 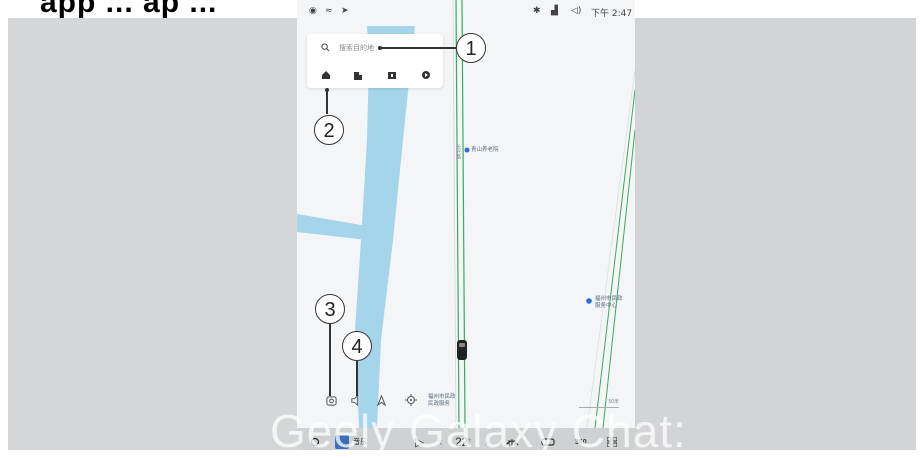 I want to click on watermark-text: Geely Galaxy Chat:, so click(x=478, y=431).